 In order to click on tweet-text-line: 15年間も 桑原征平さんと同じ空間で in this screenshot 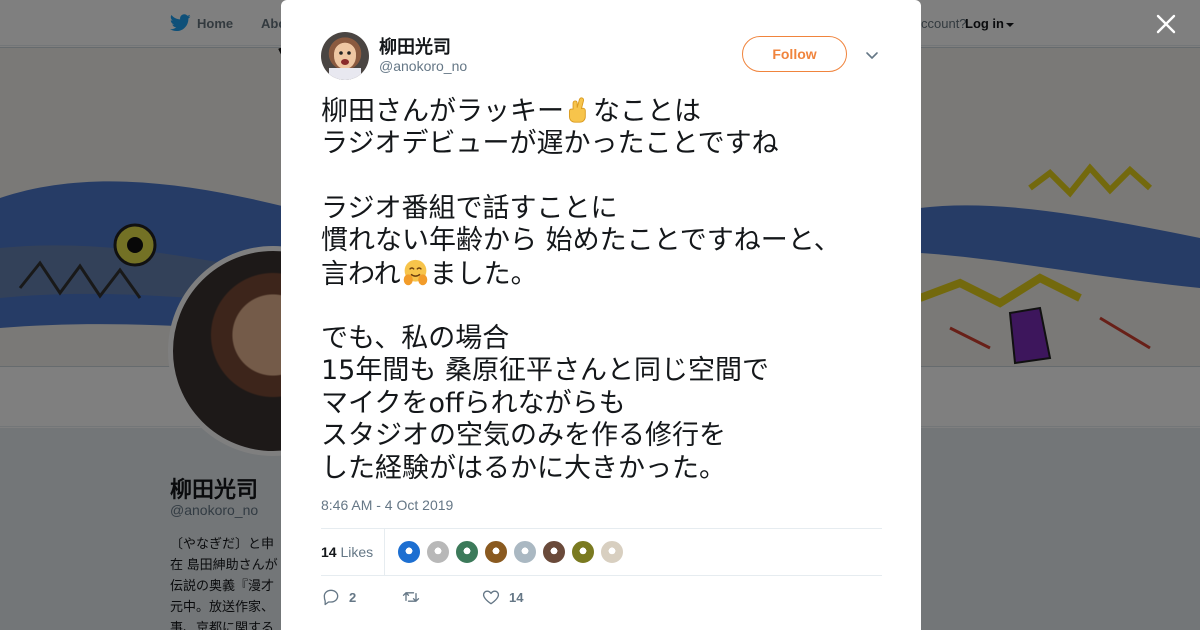, I will do `click(606, 371)`.